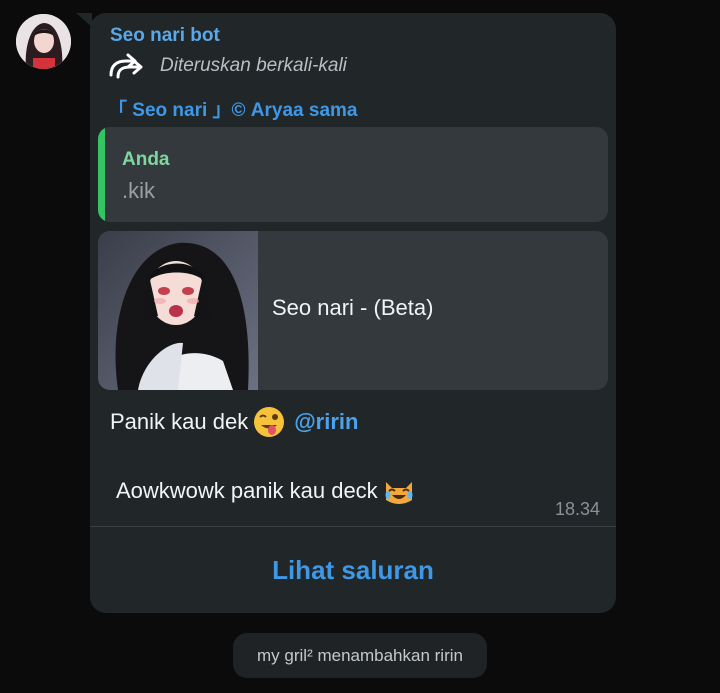 This screenshot has width=720, height=693. What do you see at coordinates (577, 509) in the screenshot?
I see `message-timestamp: 18.34` at bounding box center [577, 509].